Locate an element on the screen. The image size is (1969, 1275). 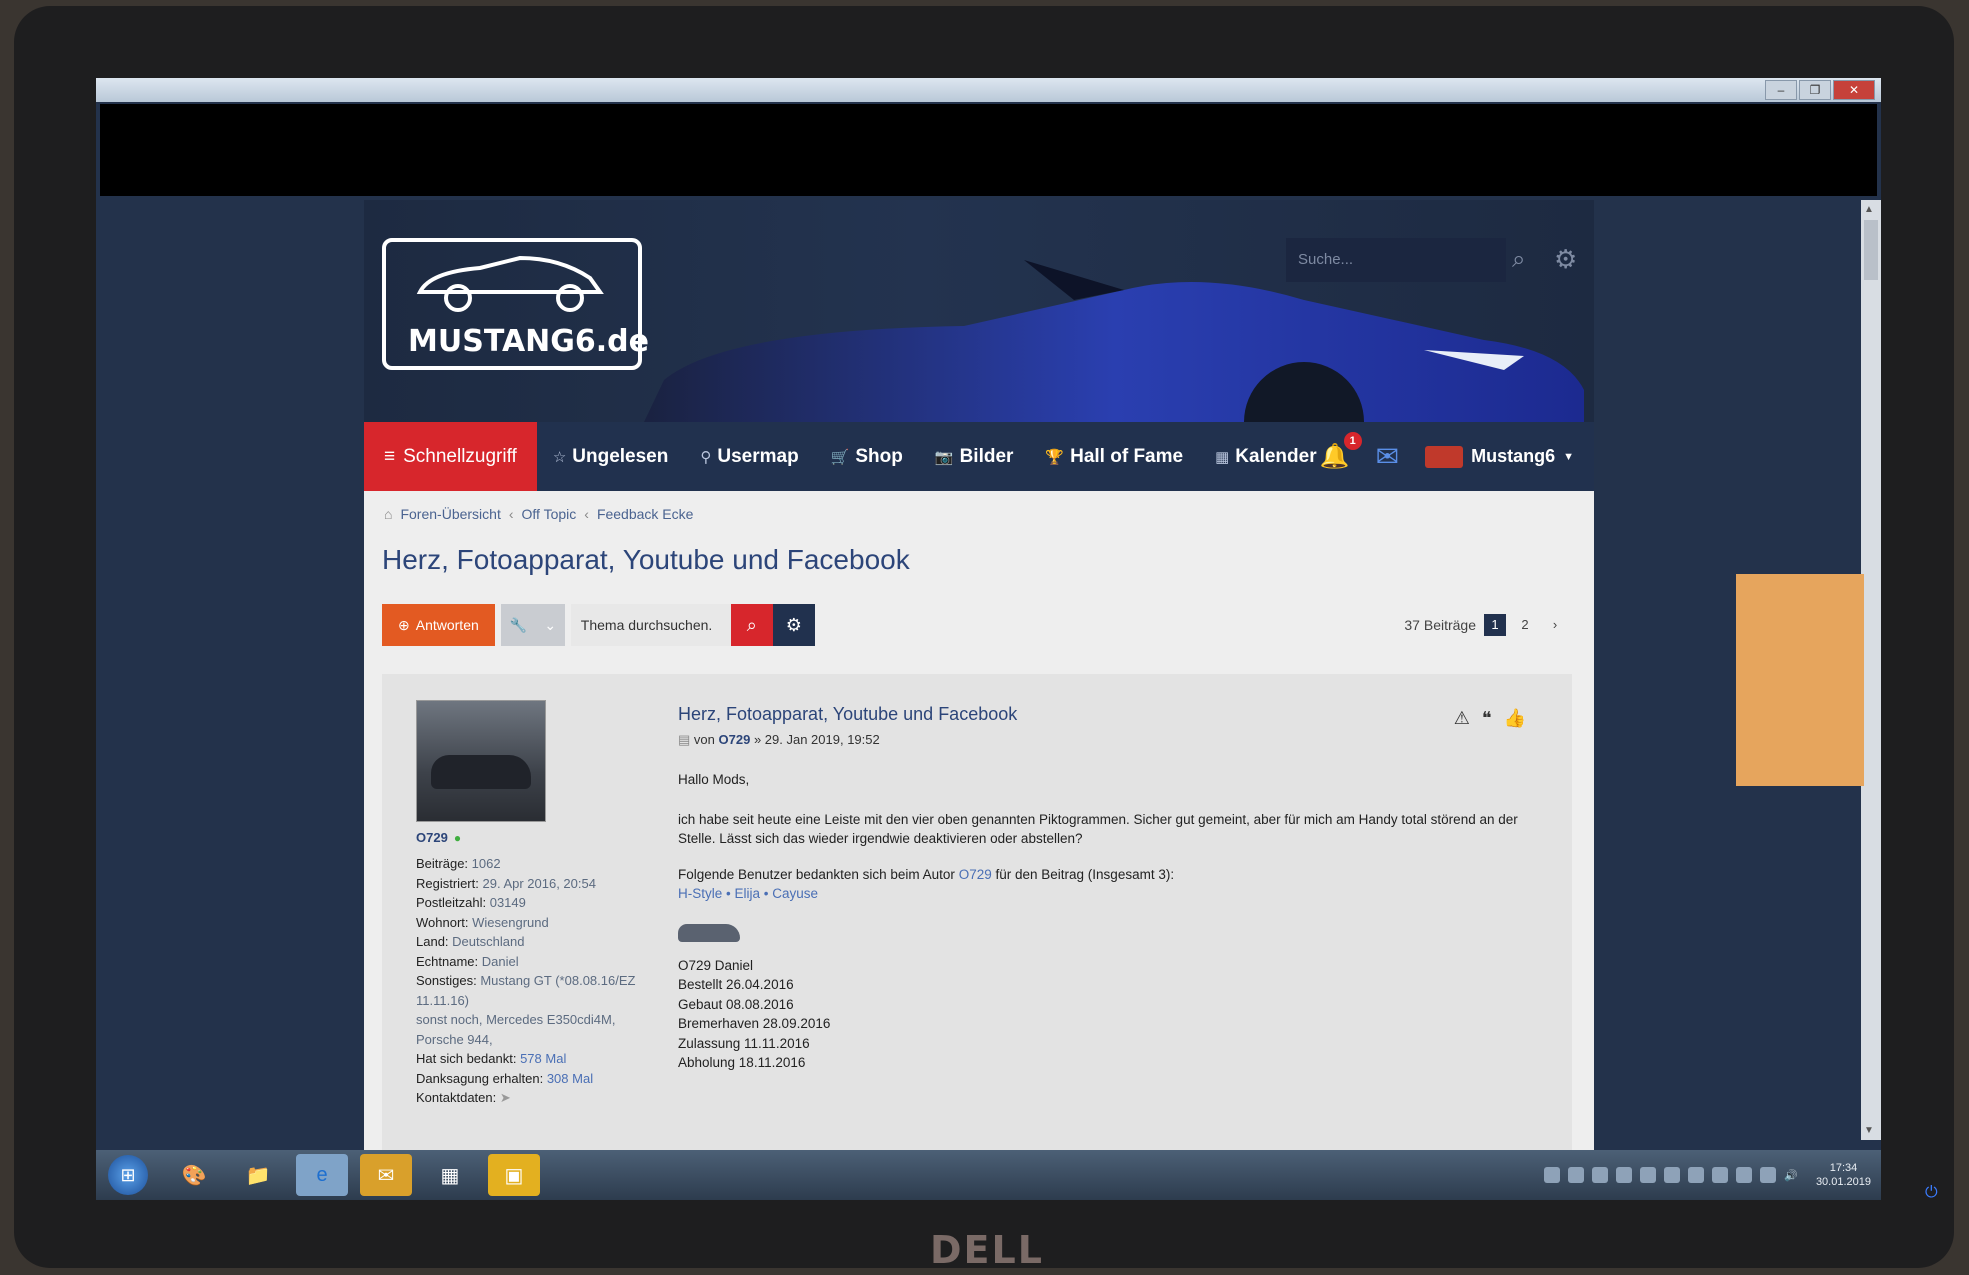
profile-label: Echtname: is located at coordinates (447, 961).